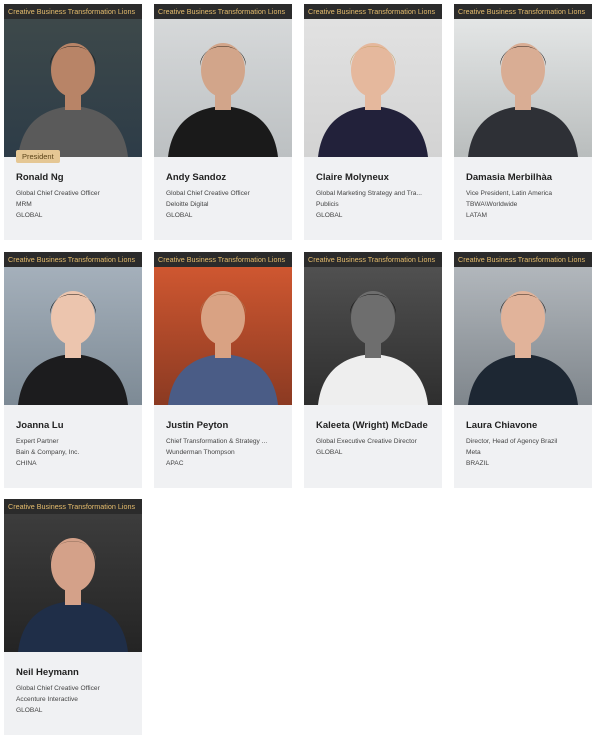 This screenshot has width=597, height=739. What do you see at coordinates (47, 699) in the screenshot?
I see `judge-company: Accenture Interactive` at bounding box center [47, 699].